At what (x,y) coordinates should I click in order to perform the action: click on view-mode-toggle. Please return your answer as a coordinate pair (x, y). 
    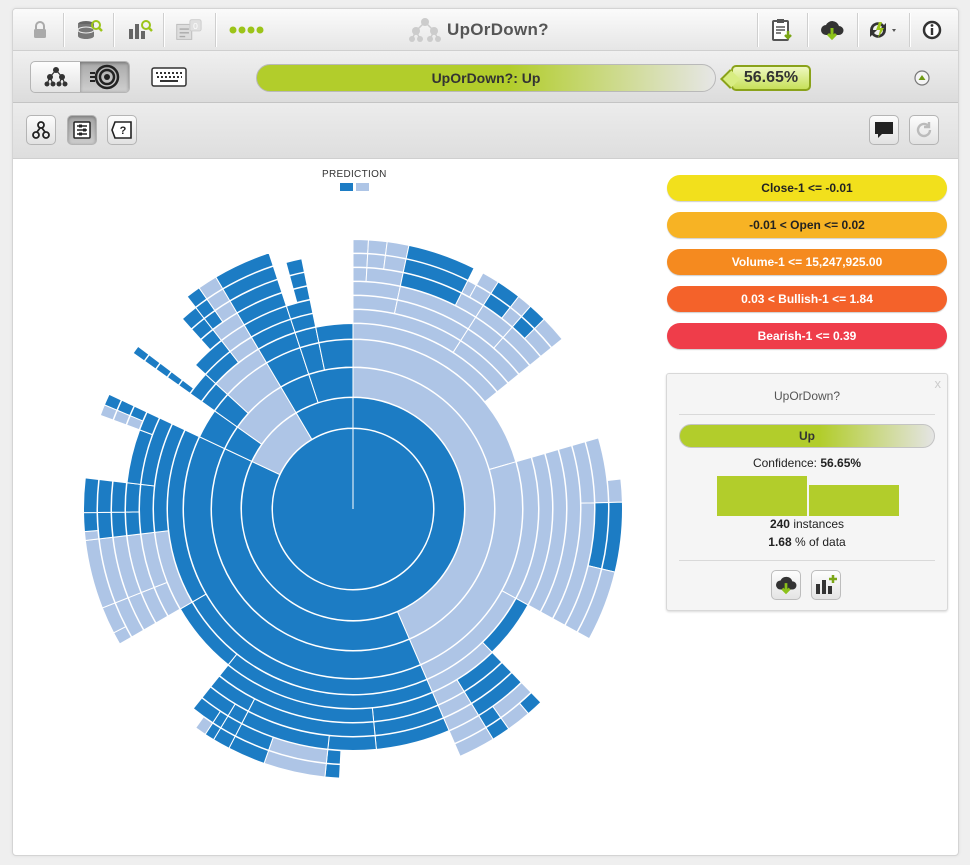
    Looking at the image, I should click on (80, 77).